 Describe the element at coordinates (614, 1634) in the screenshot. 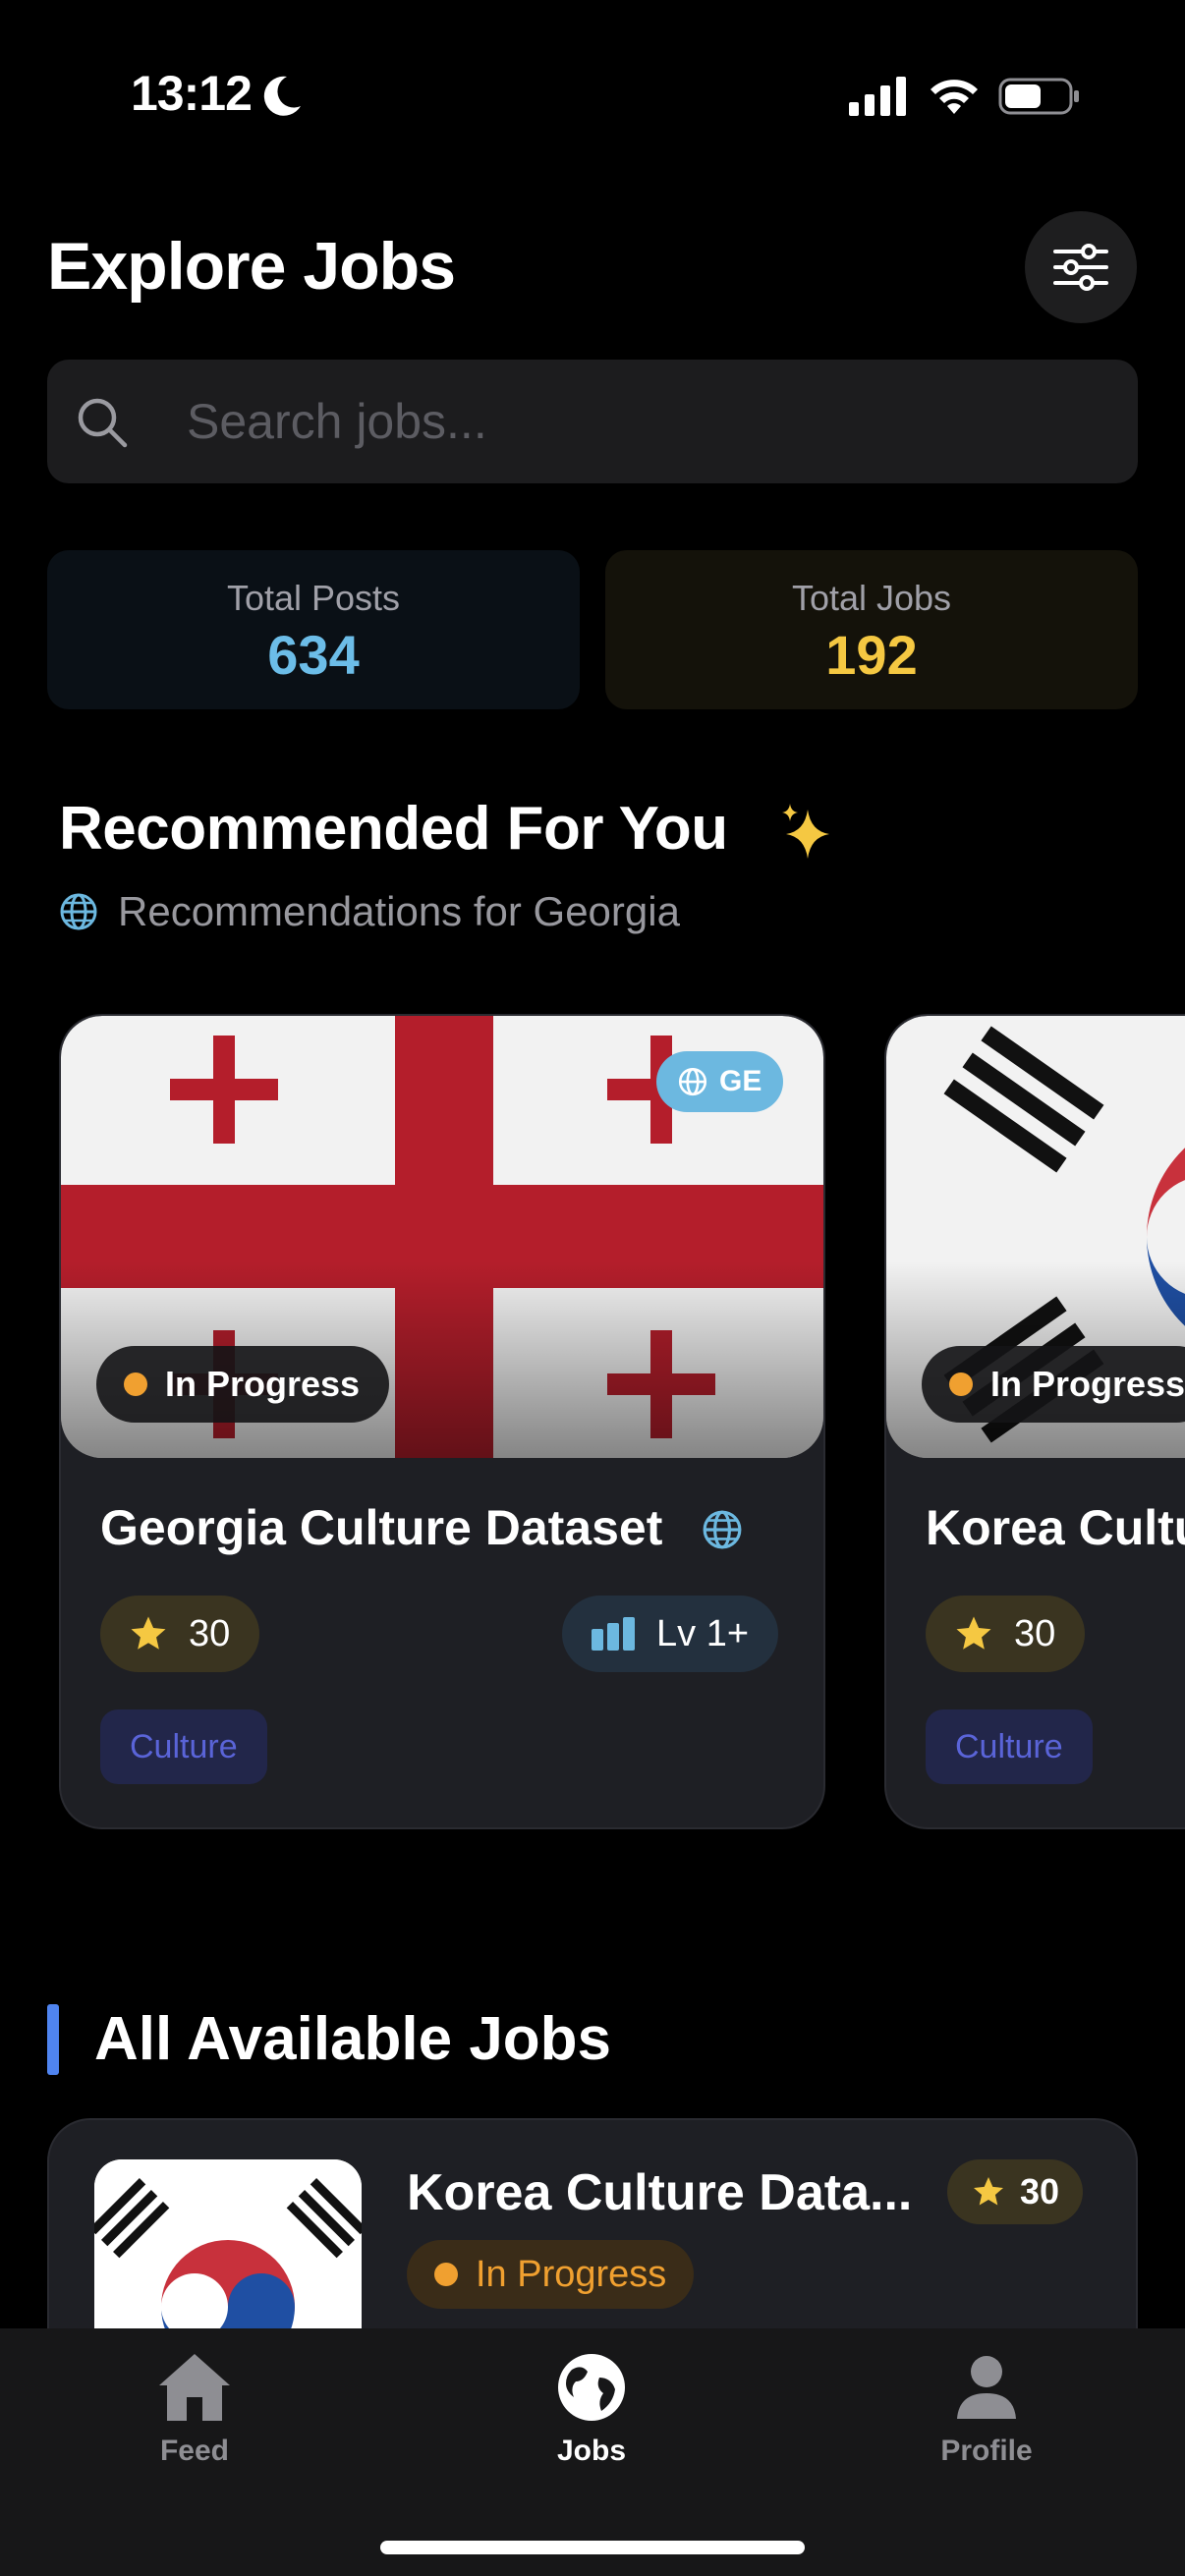

I see `level-bars-icon` at that location.